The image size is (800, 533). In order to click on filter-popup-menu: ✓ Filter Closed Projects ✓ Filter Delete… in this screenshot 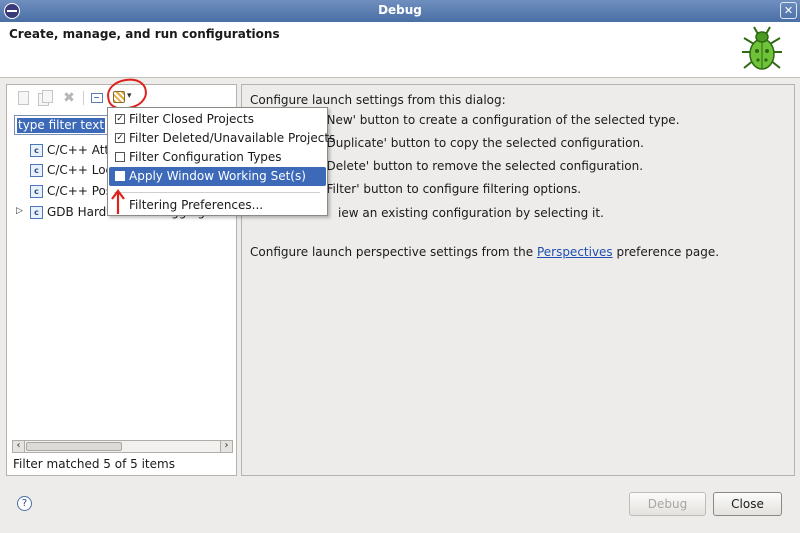, I will do `click(221, 161)`.